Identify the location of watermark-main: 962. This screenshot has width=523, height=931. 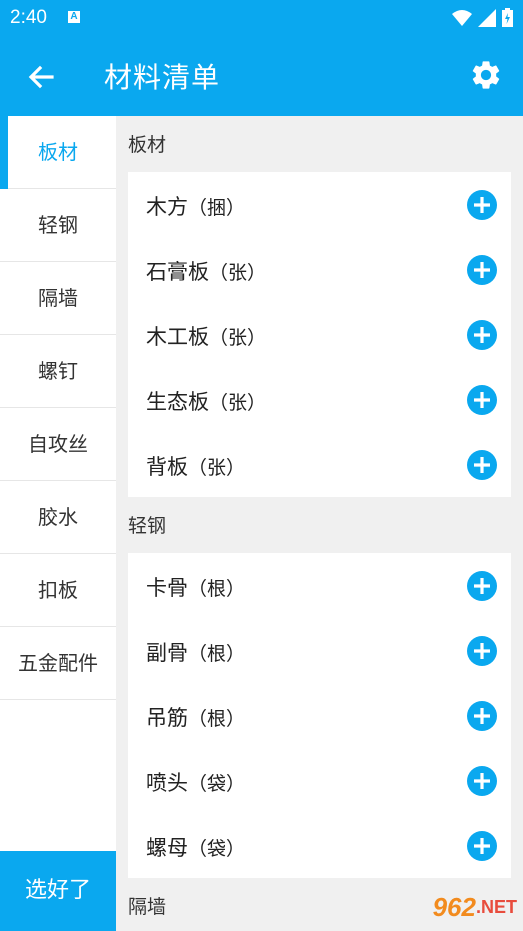
(454, 906).